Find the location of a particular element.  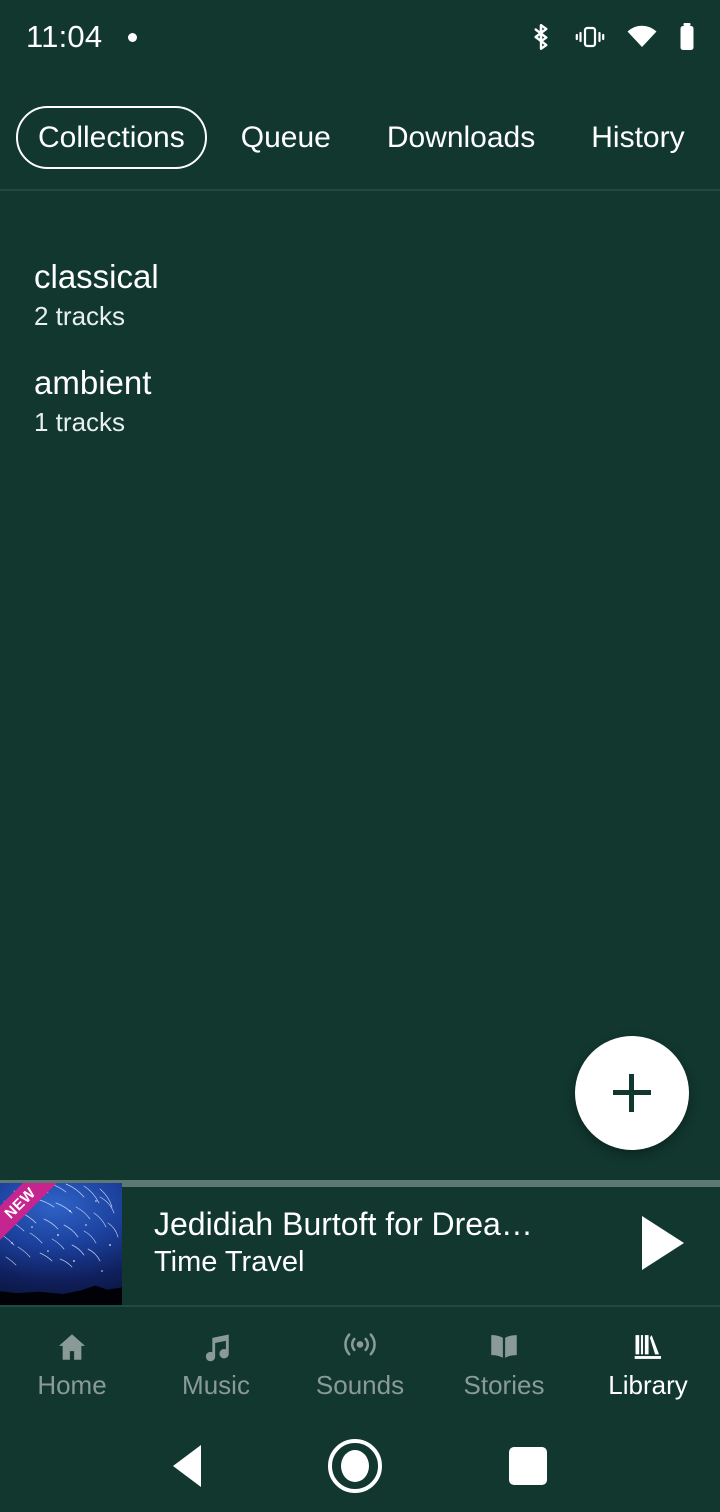

collection-title: ambient is located at coordinates (93, 382).